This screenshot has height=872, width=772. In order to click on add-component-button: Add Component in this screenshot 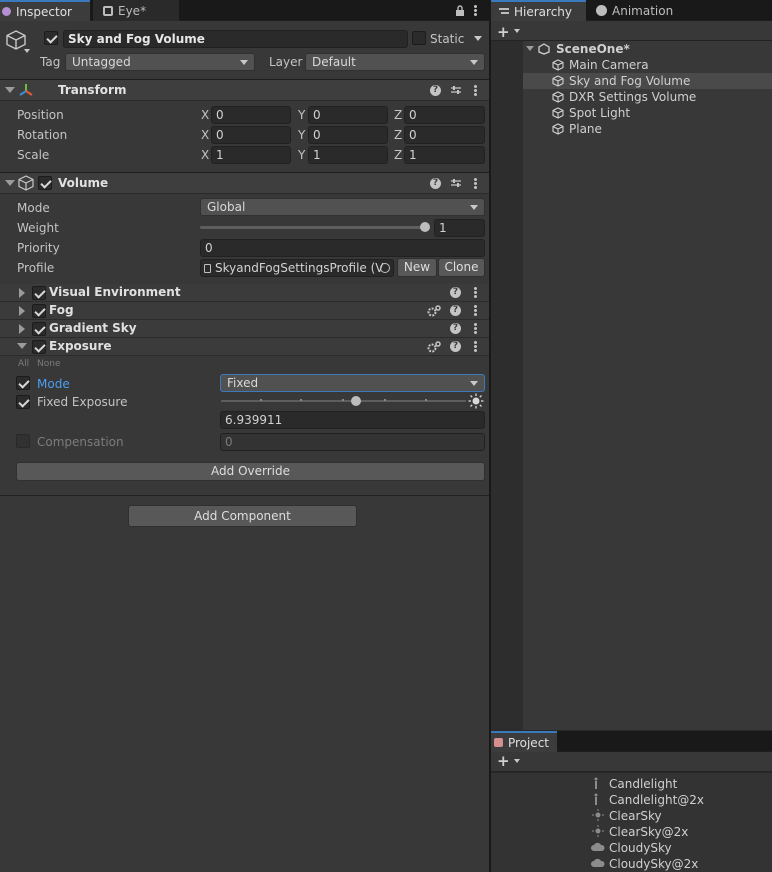, I will do `click(242, 516)`.